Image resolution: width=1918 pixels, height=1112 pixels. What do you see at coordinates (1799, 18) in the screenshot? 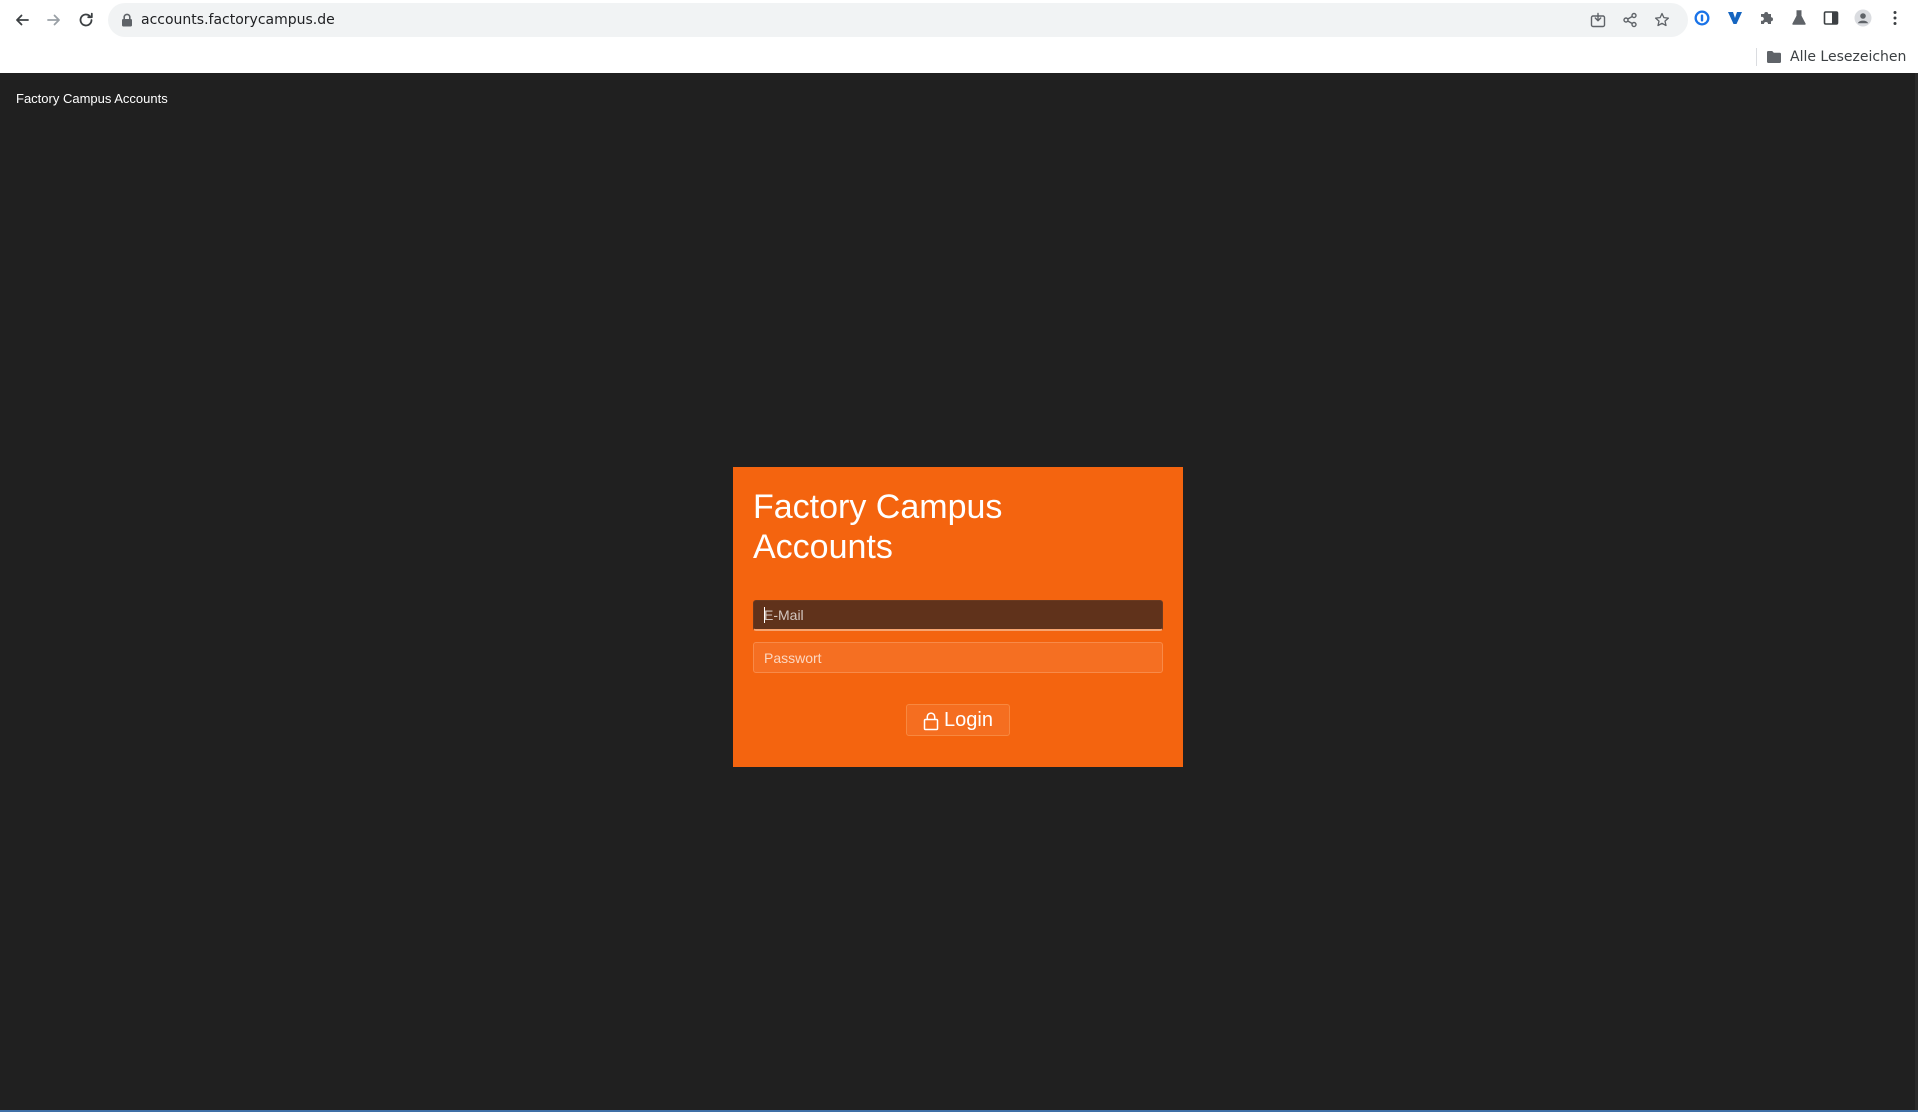
I see `labs-flask-icon` at bounding box center [1799, 18].